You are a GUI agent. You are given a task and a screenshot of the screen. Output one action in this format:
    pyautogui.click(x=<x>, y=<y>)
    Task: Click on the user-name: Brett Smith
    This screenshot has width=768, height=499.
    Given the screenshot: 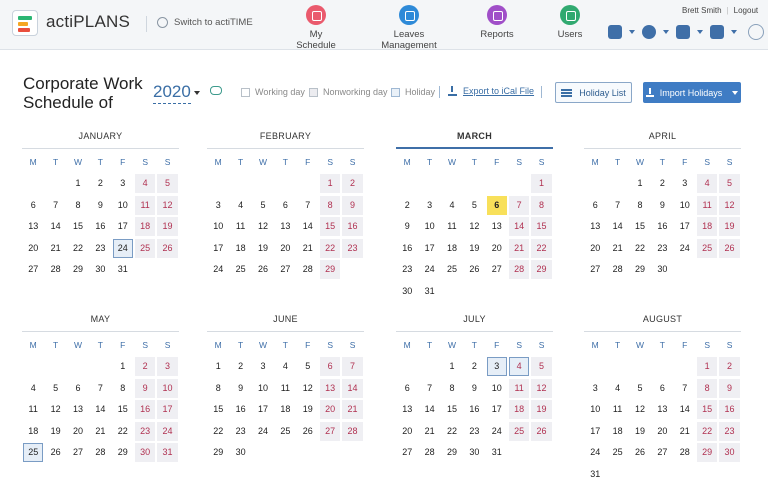 What is the action you would take?
    pyautogui.click(x=702, y=10)
    